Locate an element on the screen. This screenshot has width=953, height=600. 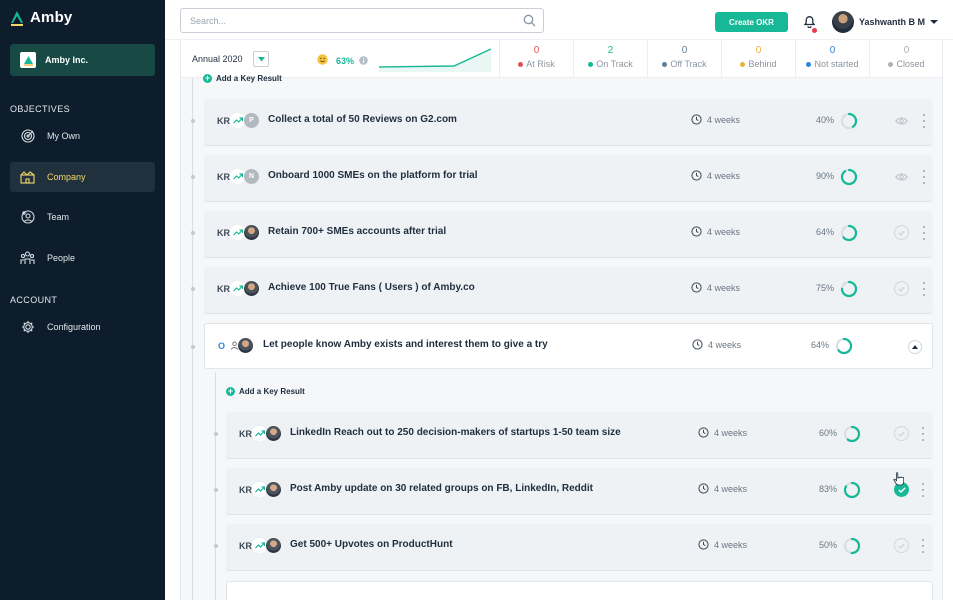
info-icon is located at coordinates (363, 60).